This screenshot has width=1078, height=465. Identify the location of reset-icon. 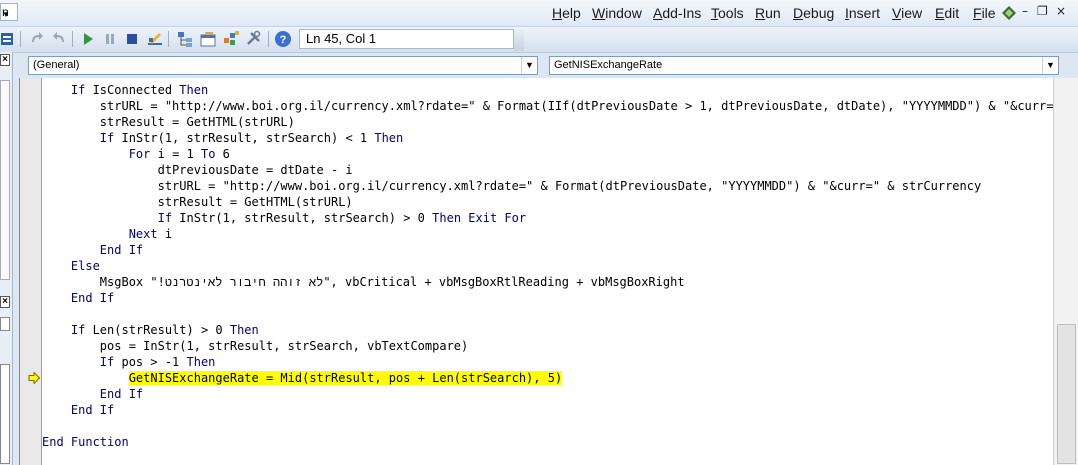
(132, 39).